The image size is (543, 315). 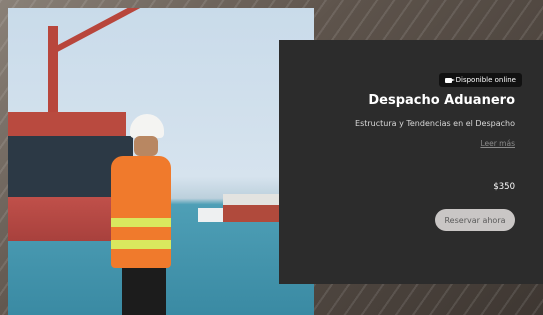 I want to click on hard-hat, so click(x=147, y=126).